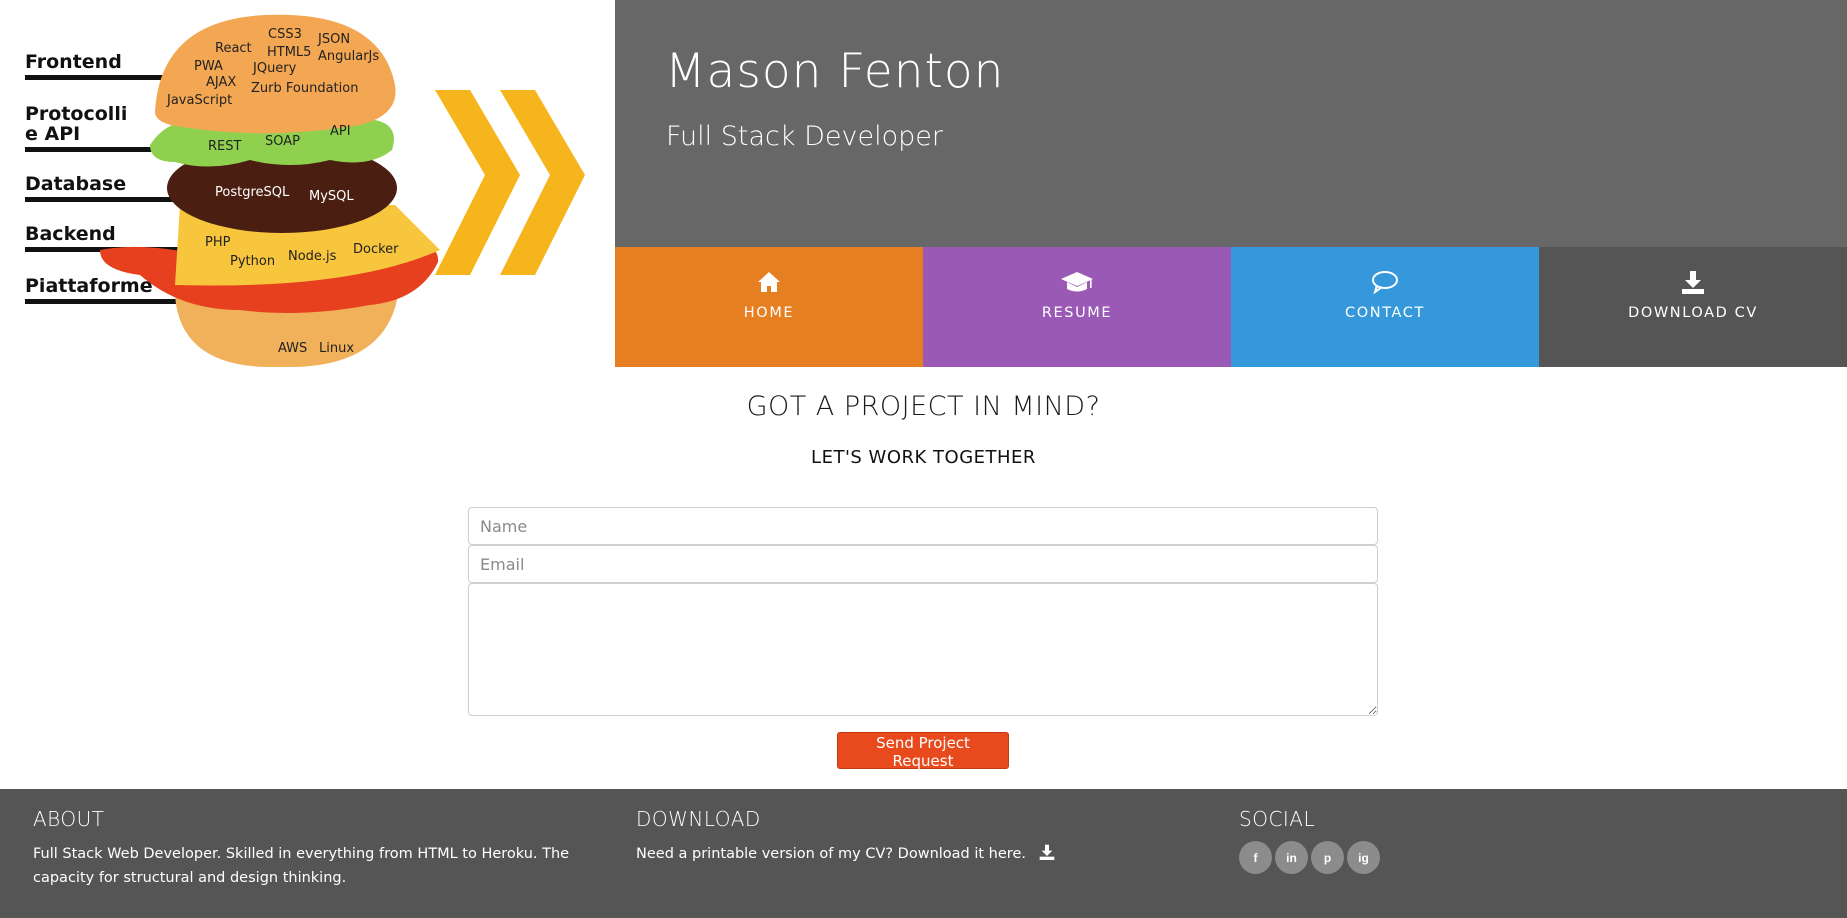 This screenshot has width=1847, height=918. What do you see at coordinates (218, 242) in the screenshot?
I see `tag-php: PHP` at bounding box center [218, 242].